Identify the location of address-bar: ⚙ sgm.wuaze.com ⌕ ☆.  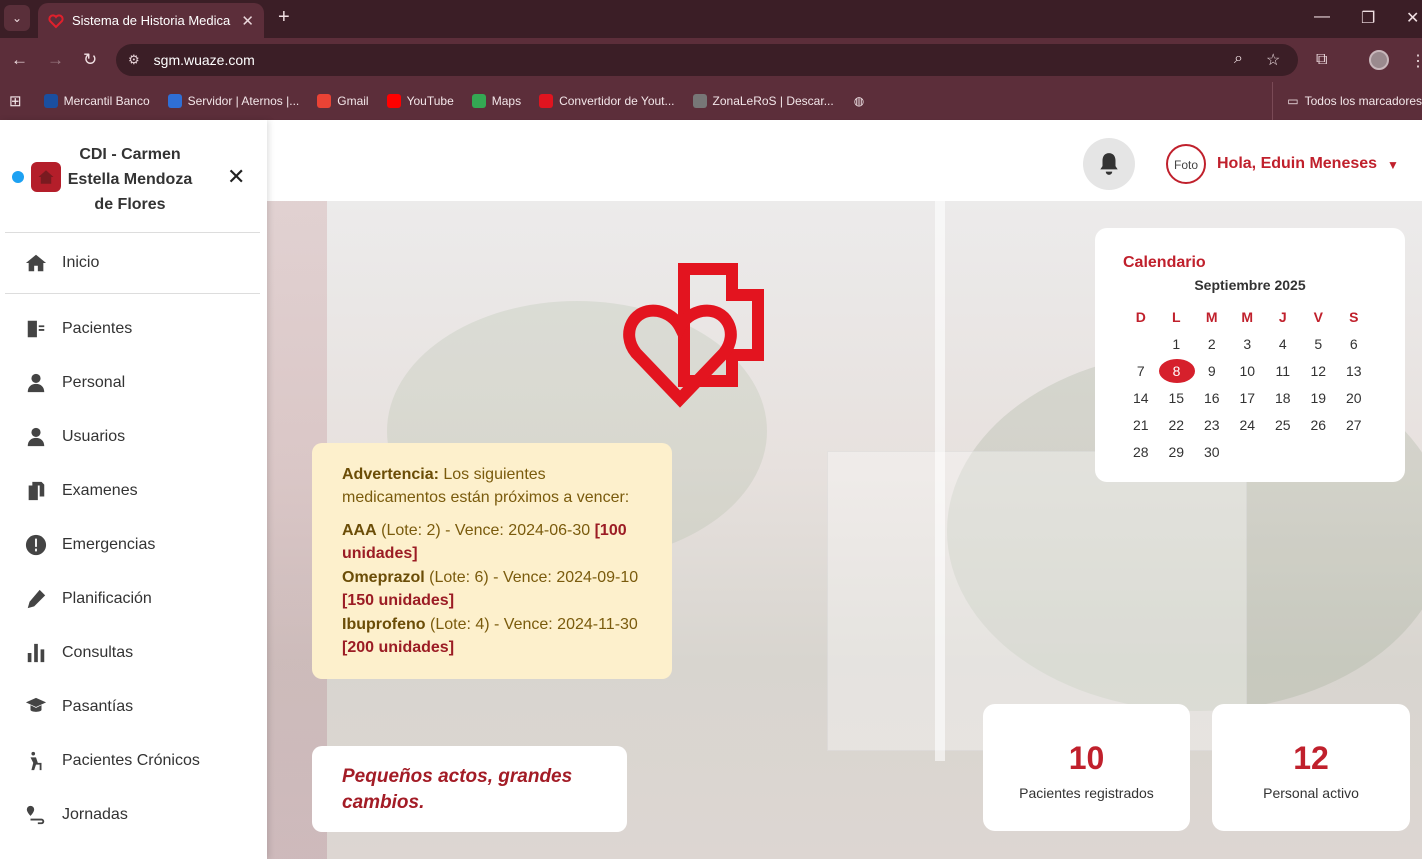
(707, 60).